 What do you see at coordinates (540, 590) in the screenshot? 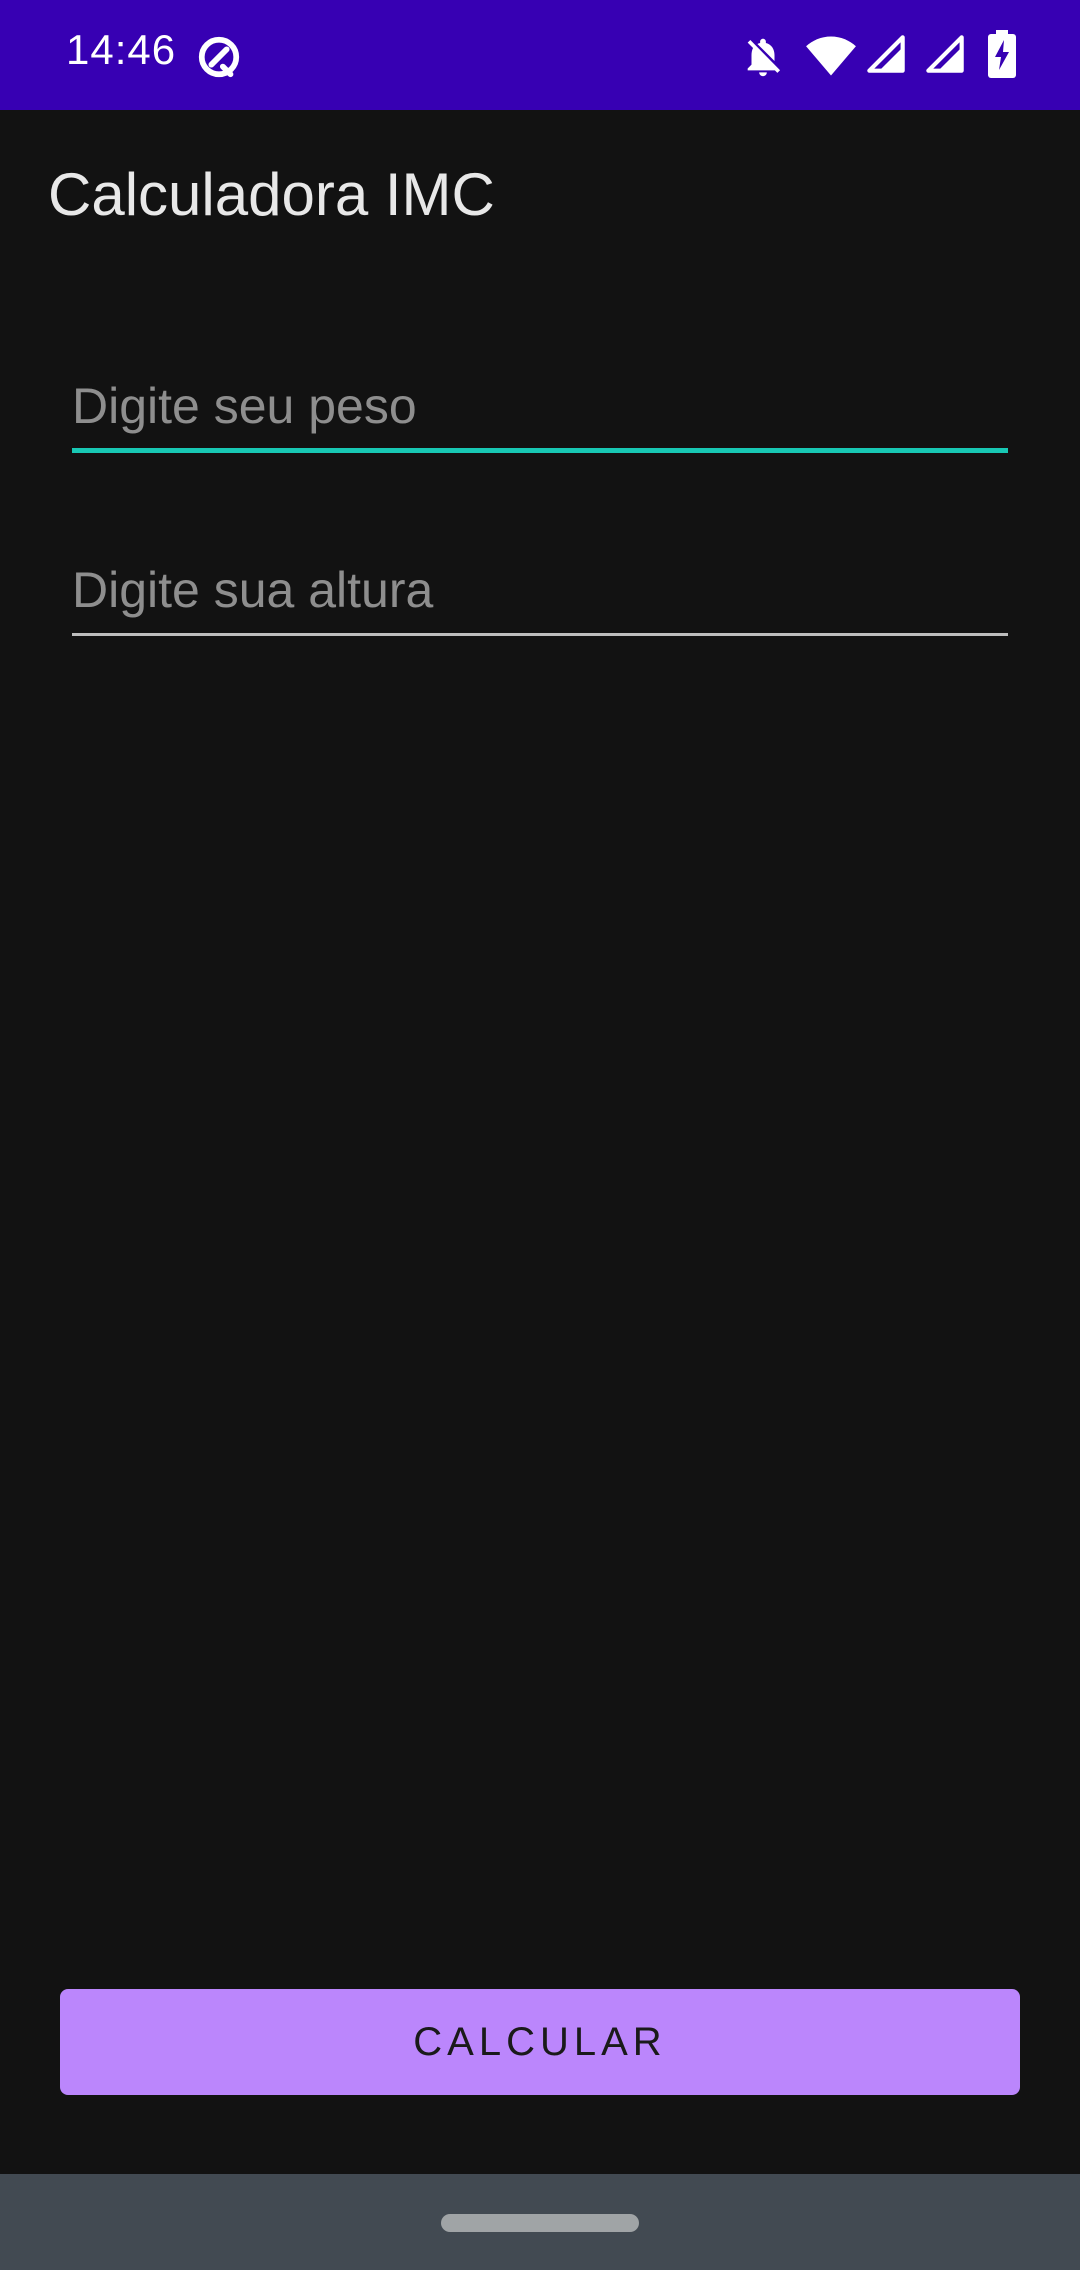
I see `height-input` at bounding box center [540, 590].